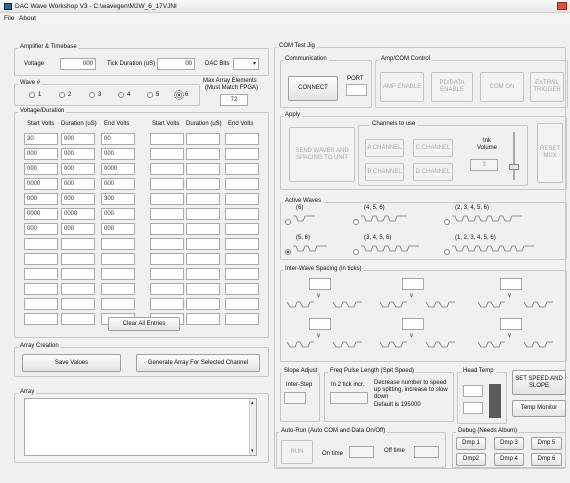 The image size is (570, 483). I want to click on voltage-input: 000, so click(78, 64).